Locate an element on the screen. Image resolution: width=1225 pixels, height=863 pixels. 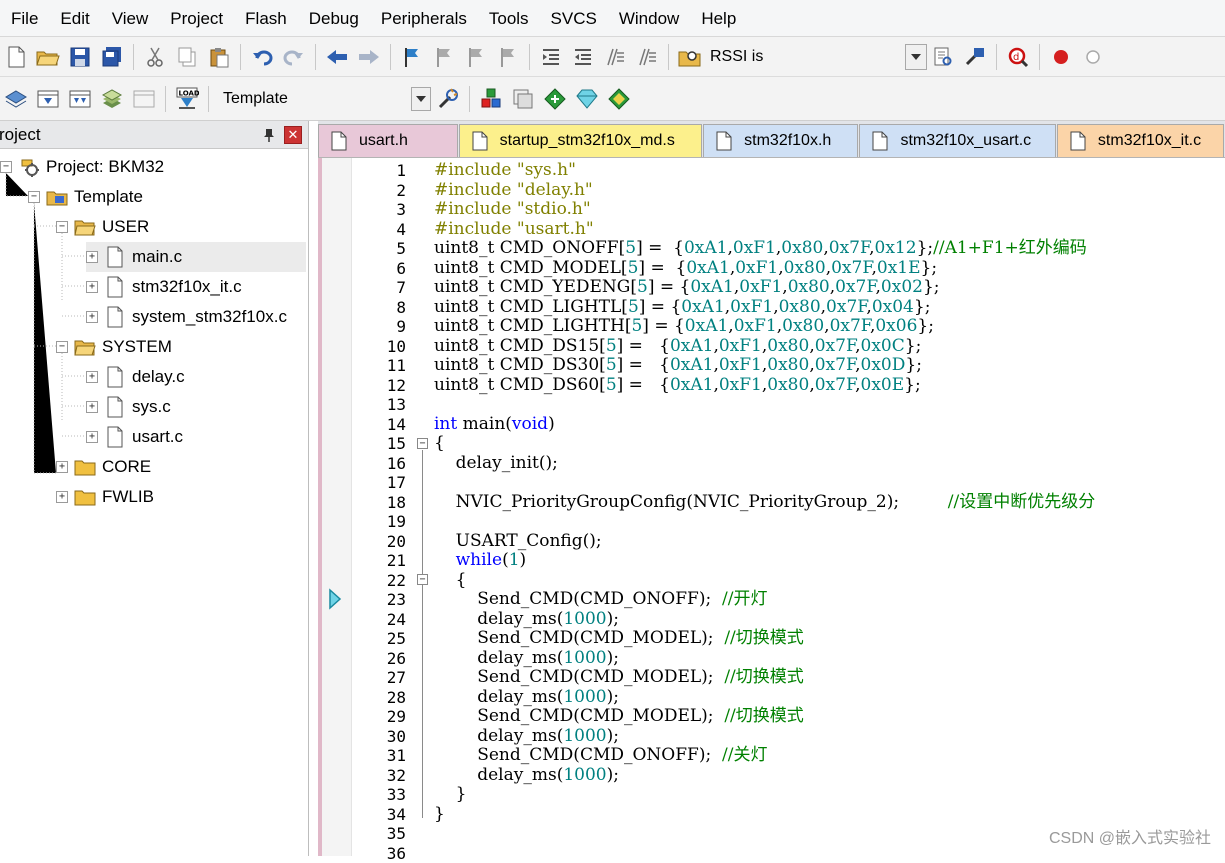
breakpoint-icon is located at coordinates (1061, 57).